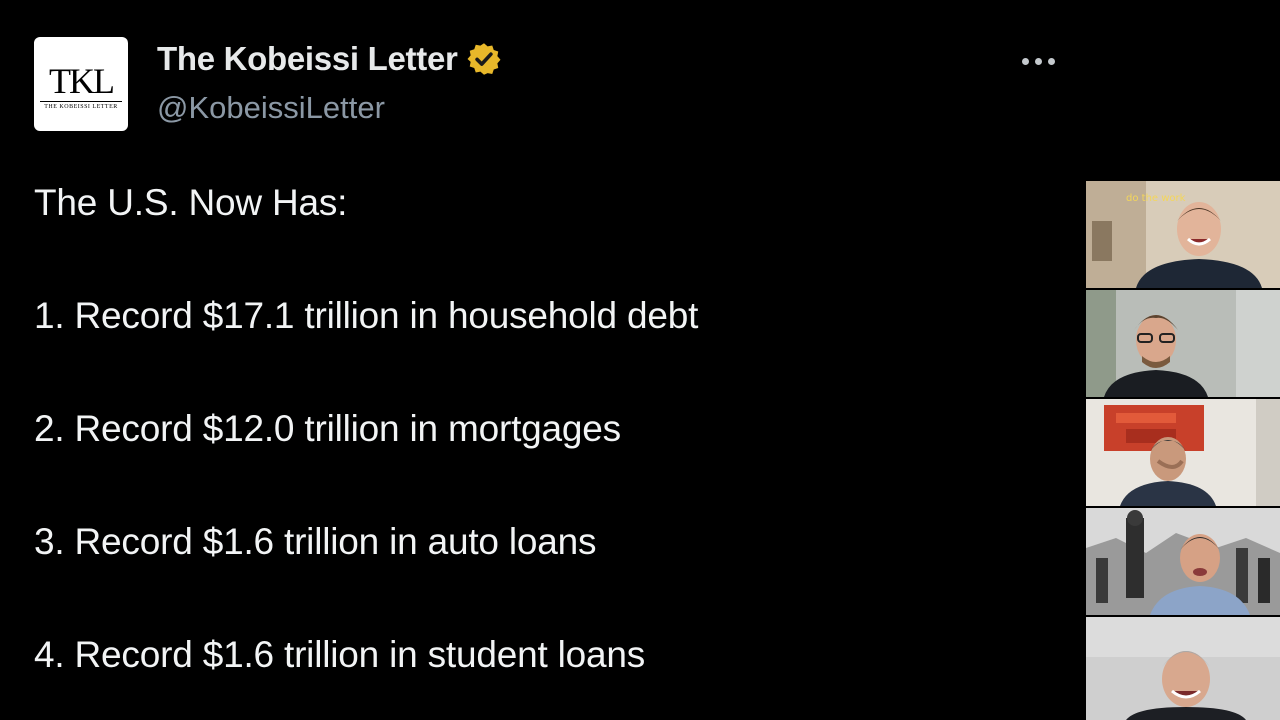  I want to click on tweet-item: 2. Record $12.0 trillion in mortgages, so click(327, 428).